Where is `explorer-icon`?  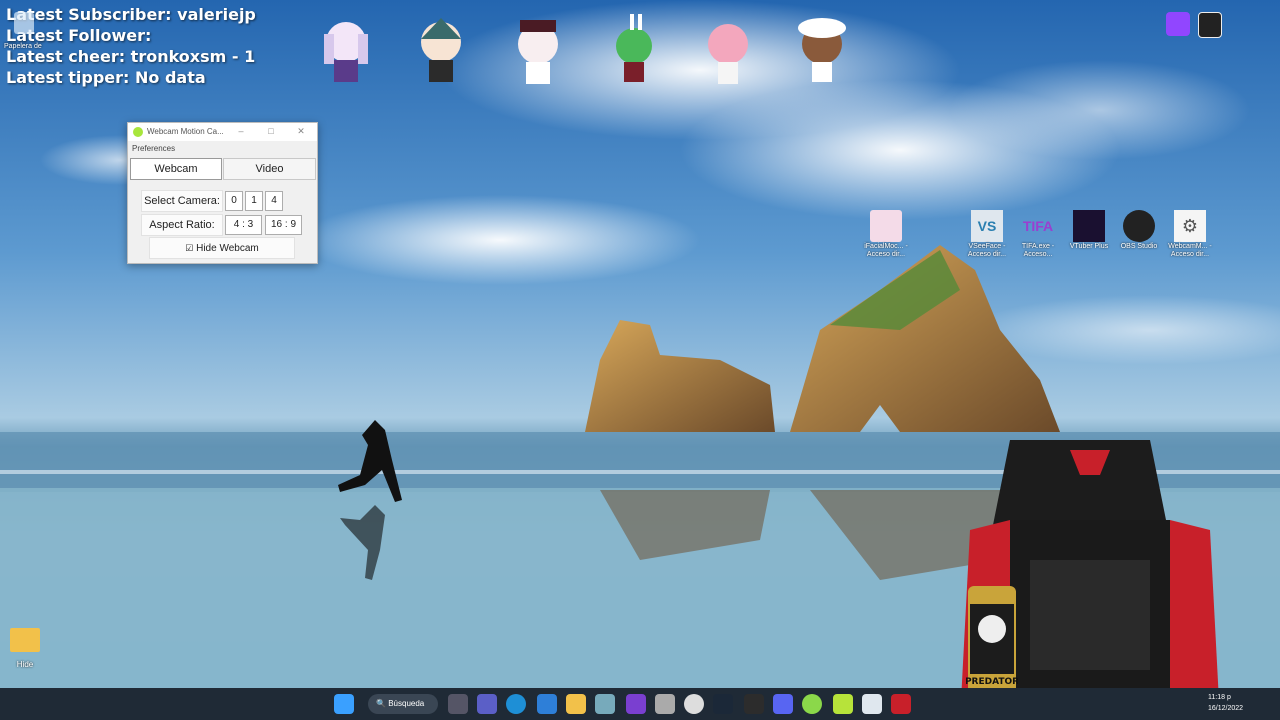
explorer-icon is located at coordinates (576, 704).